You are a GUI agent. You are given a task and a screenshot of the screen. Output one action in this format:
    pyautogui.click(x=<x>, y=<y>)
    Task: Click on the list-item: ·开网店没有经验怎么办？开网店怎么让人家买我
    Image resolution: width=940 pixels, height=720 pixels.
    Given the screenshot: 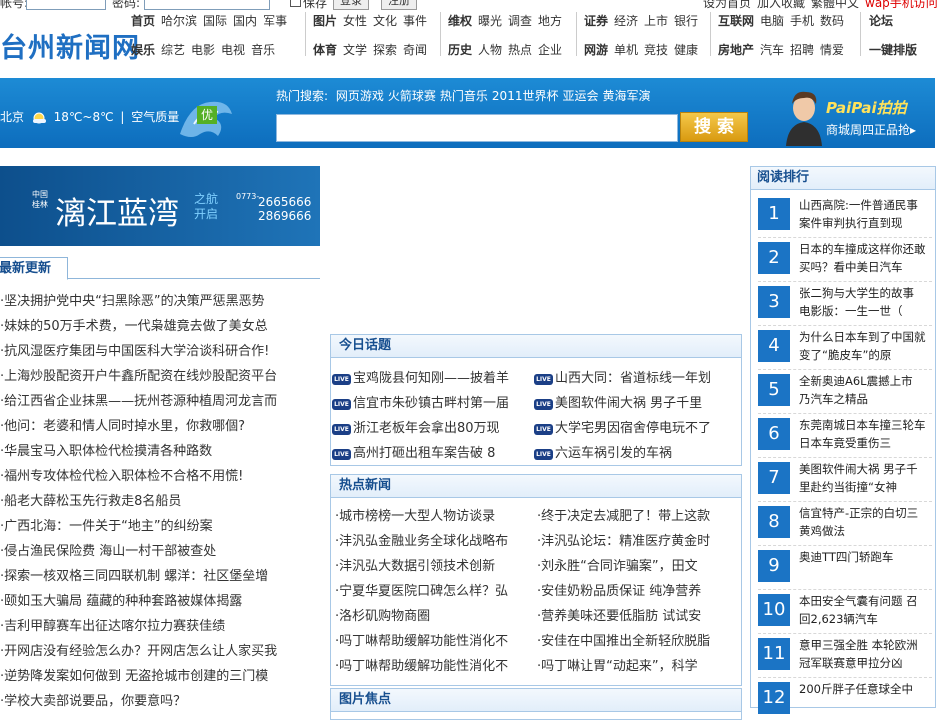 What is the action you would take?
    pyautogui.click(x=160, y=652)
    